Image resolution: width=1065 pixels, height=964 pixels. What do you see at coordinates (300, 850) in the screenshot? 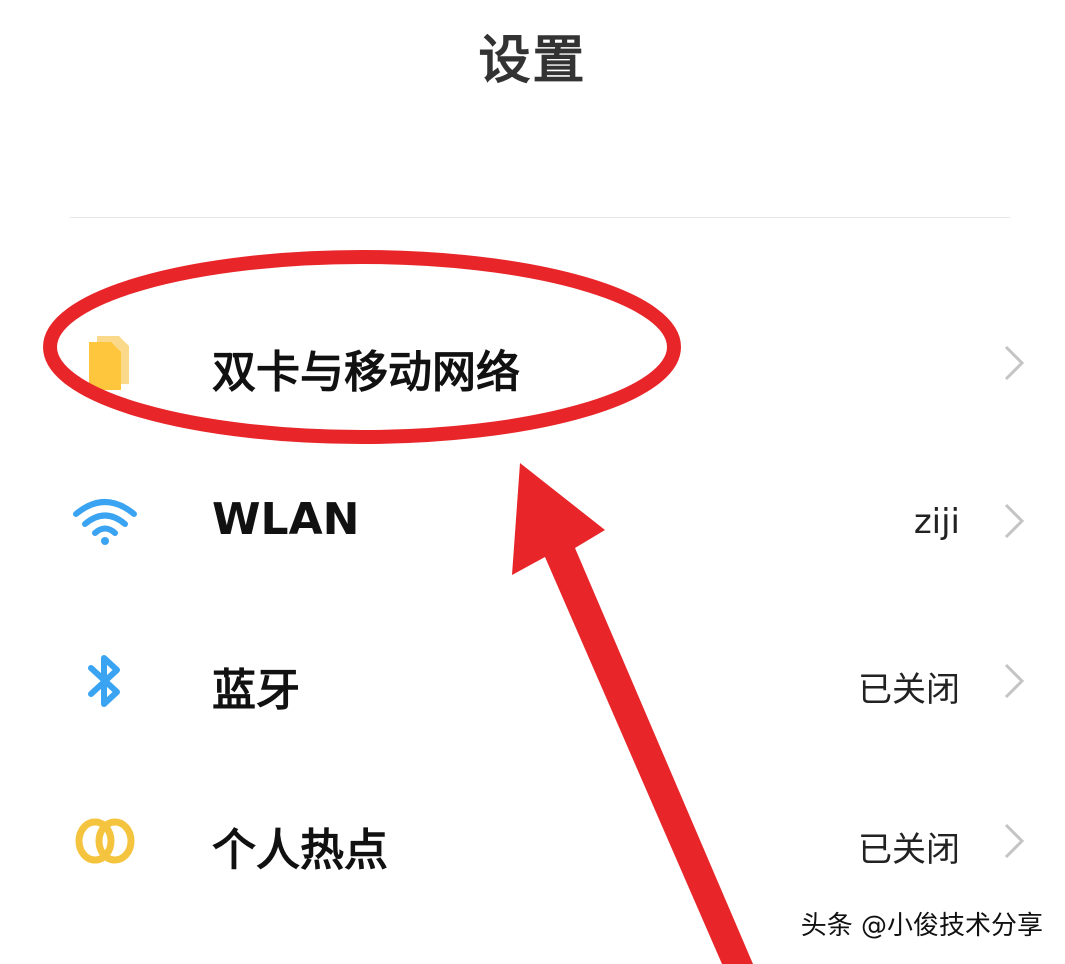
I see `settings-item-label: 个人热点` at bounding box center [300, 850].